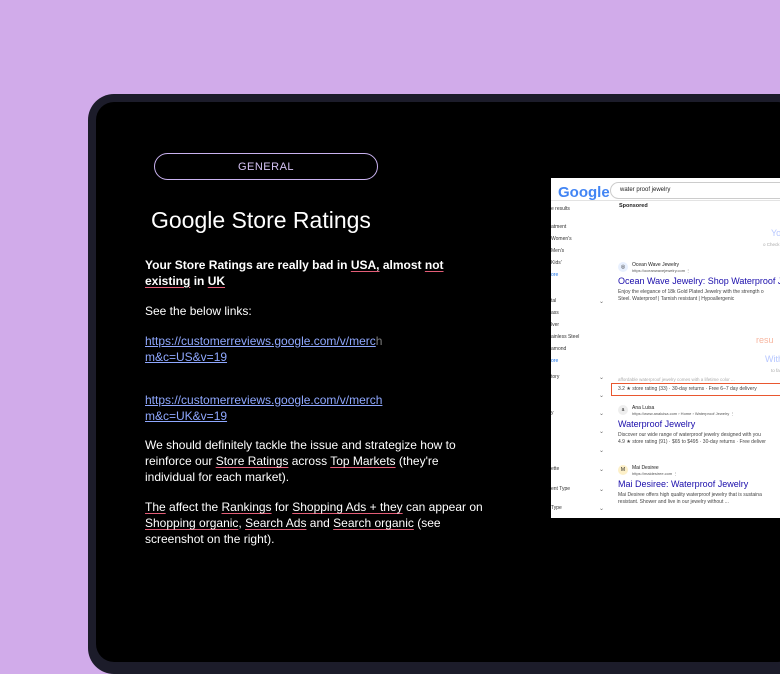 This screenshot has width=780, height=674. What do you see at coordinates (771, 244) in the screenshot?
I see `faint-text: o Check` at bounding box center [771, 244].